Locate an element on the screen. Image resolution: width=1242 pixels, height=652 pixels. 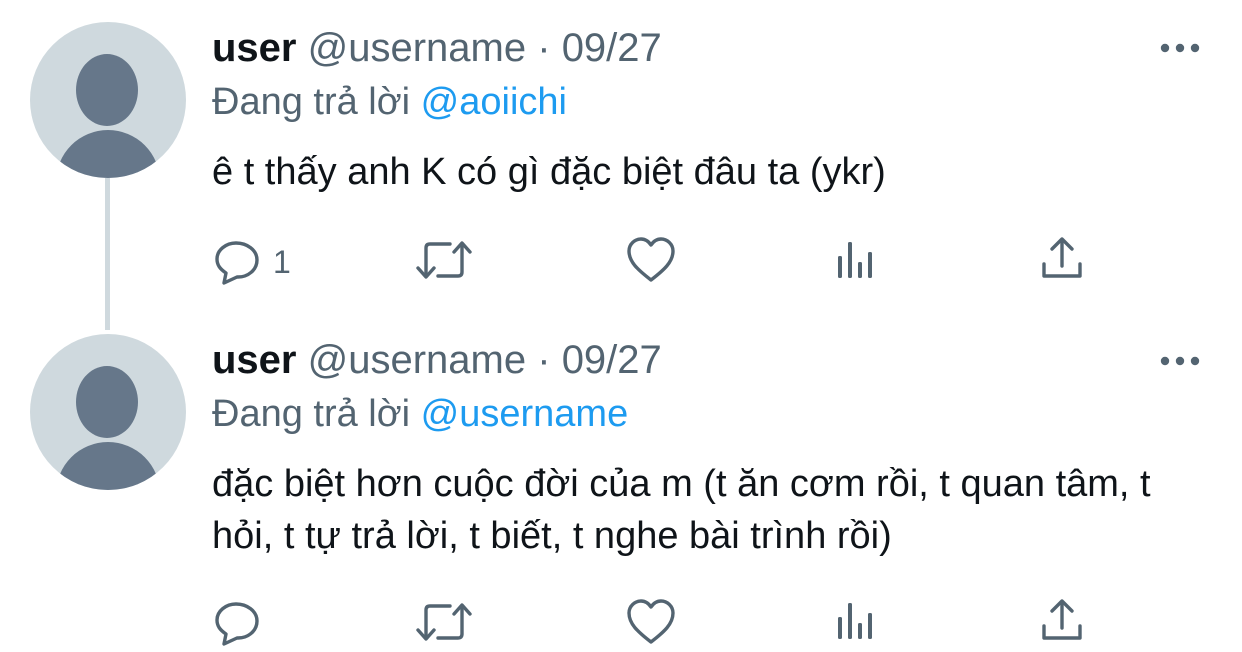
share-icon is located at coordinates (1062, 620).